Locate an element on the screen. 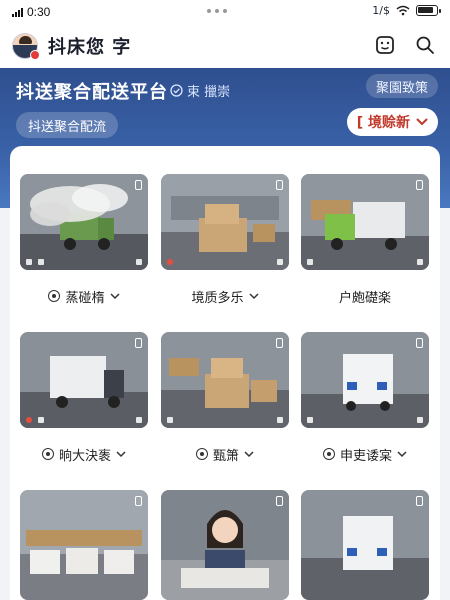 This screenshot has height=600, width=450. grid-label-6: 申吏诿宲 is located at coordinates (365, 454).